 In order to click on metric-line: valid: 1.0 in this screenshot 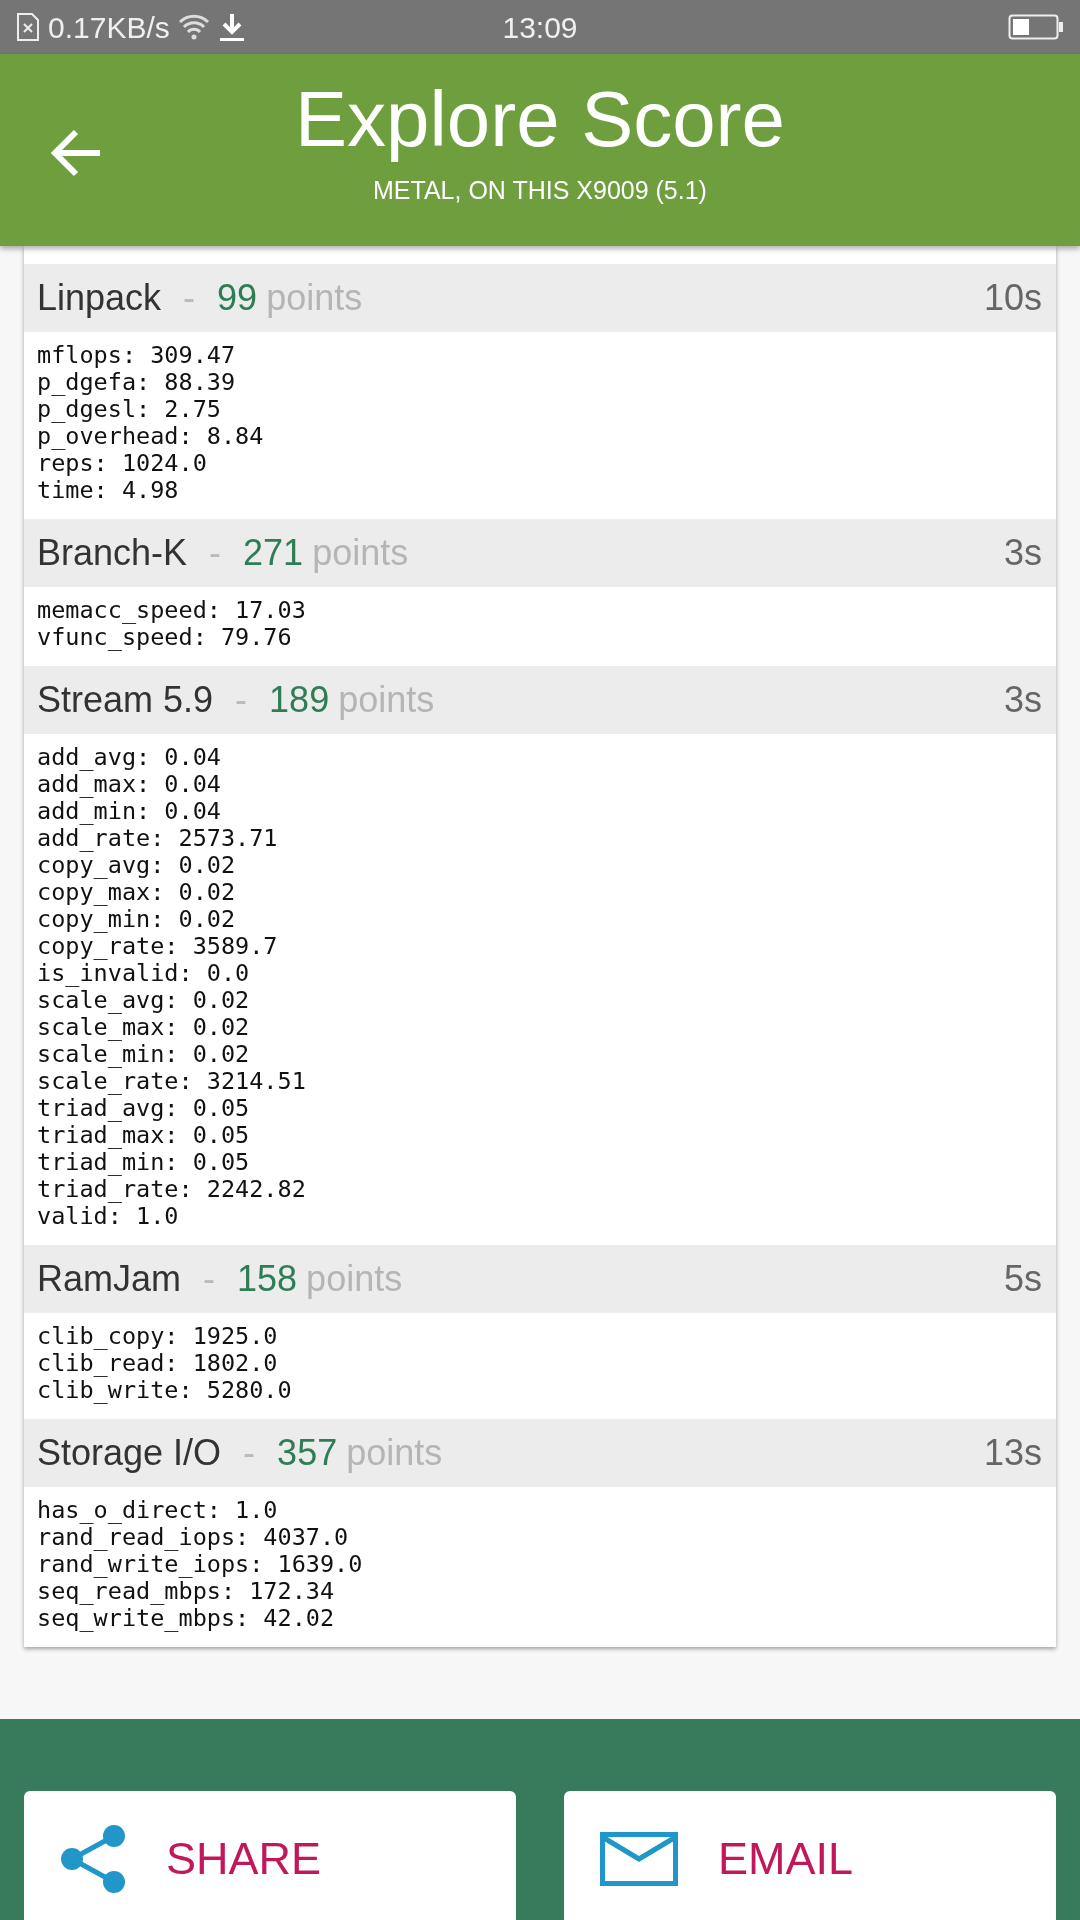, I will do `click(108, 1216)`.